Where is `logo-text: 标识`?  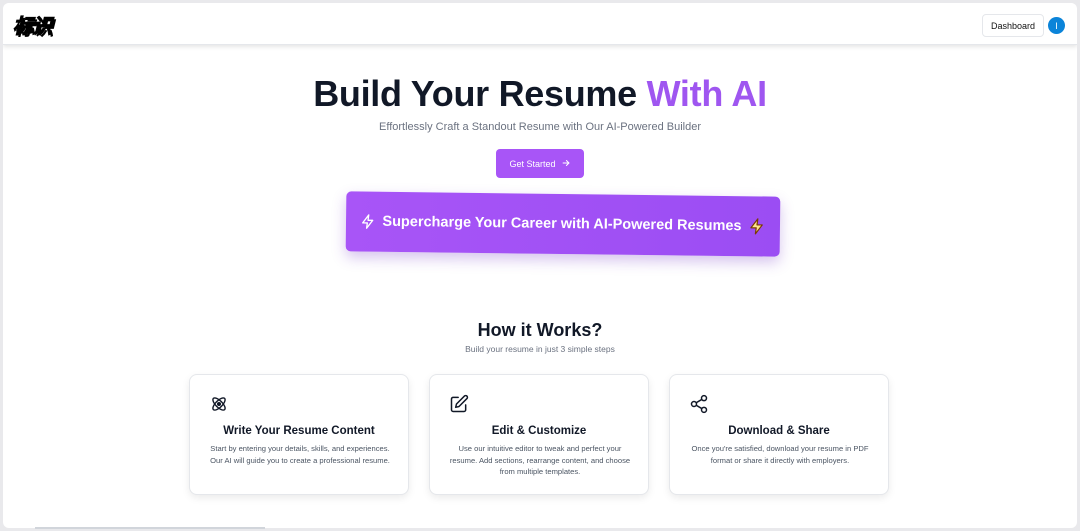 logo-text: 标识 is located at coordinates (33, 25).